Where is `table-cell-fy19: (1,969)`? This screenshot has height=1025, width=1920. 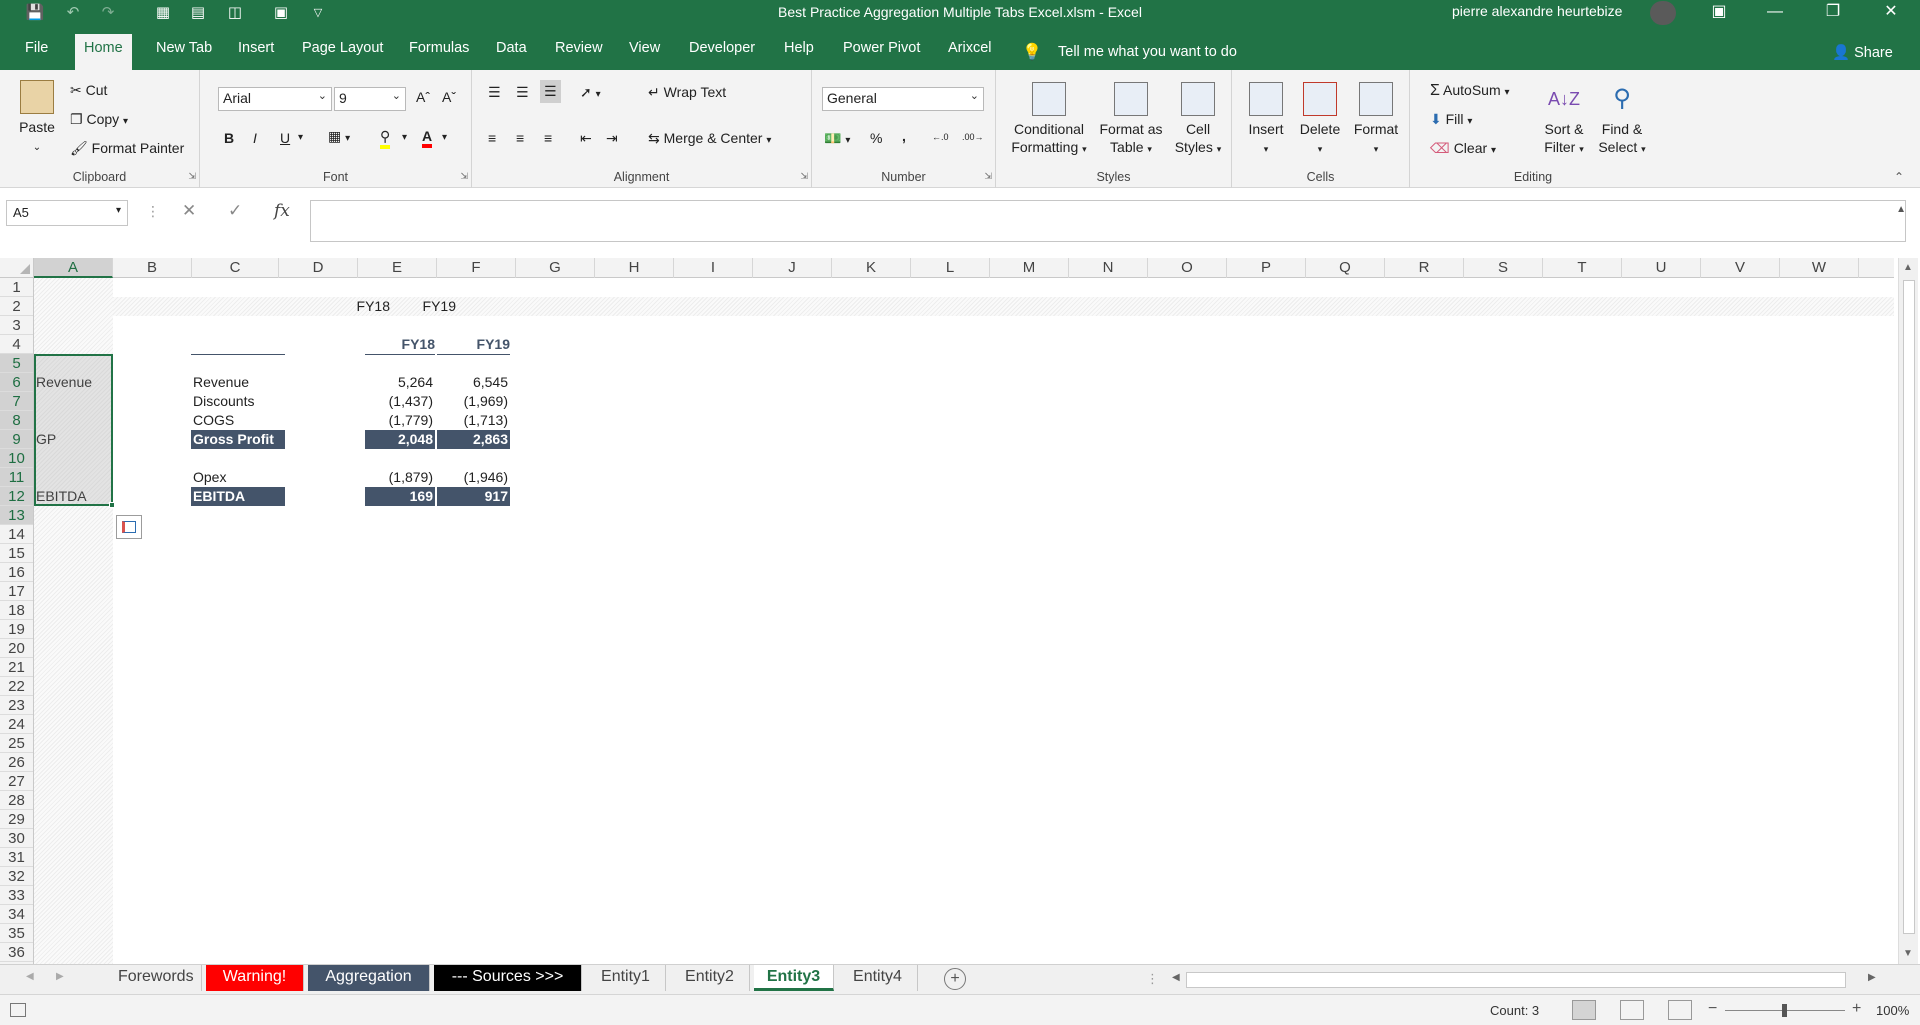
table-cell-fy19: (1,969) is located at coordinates (473, 401).